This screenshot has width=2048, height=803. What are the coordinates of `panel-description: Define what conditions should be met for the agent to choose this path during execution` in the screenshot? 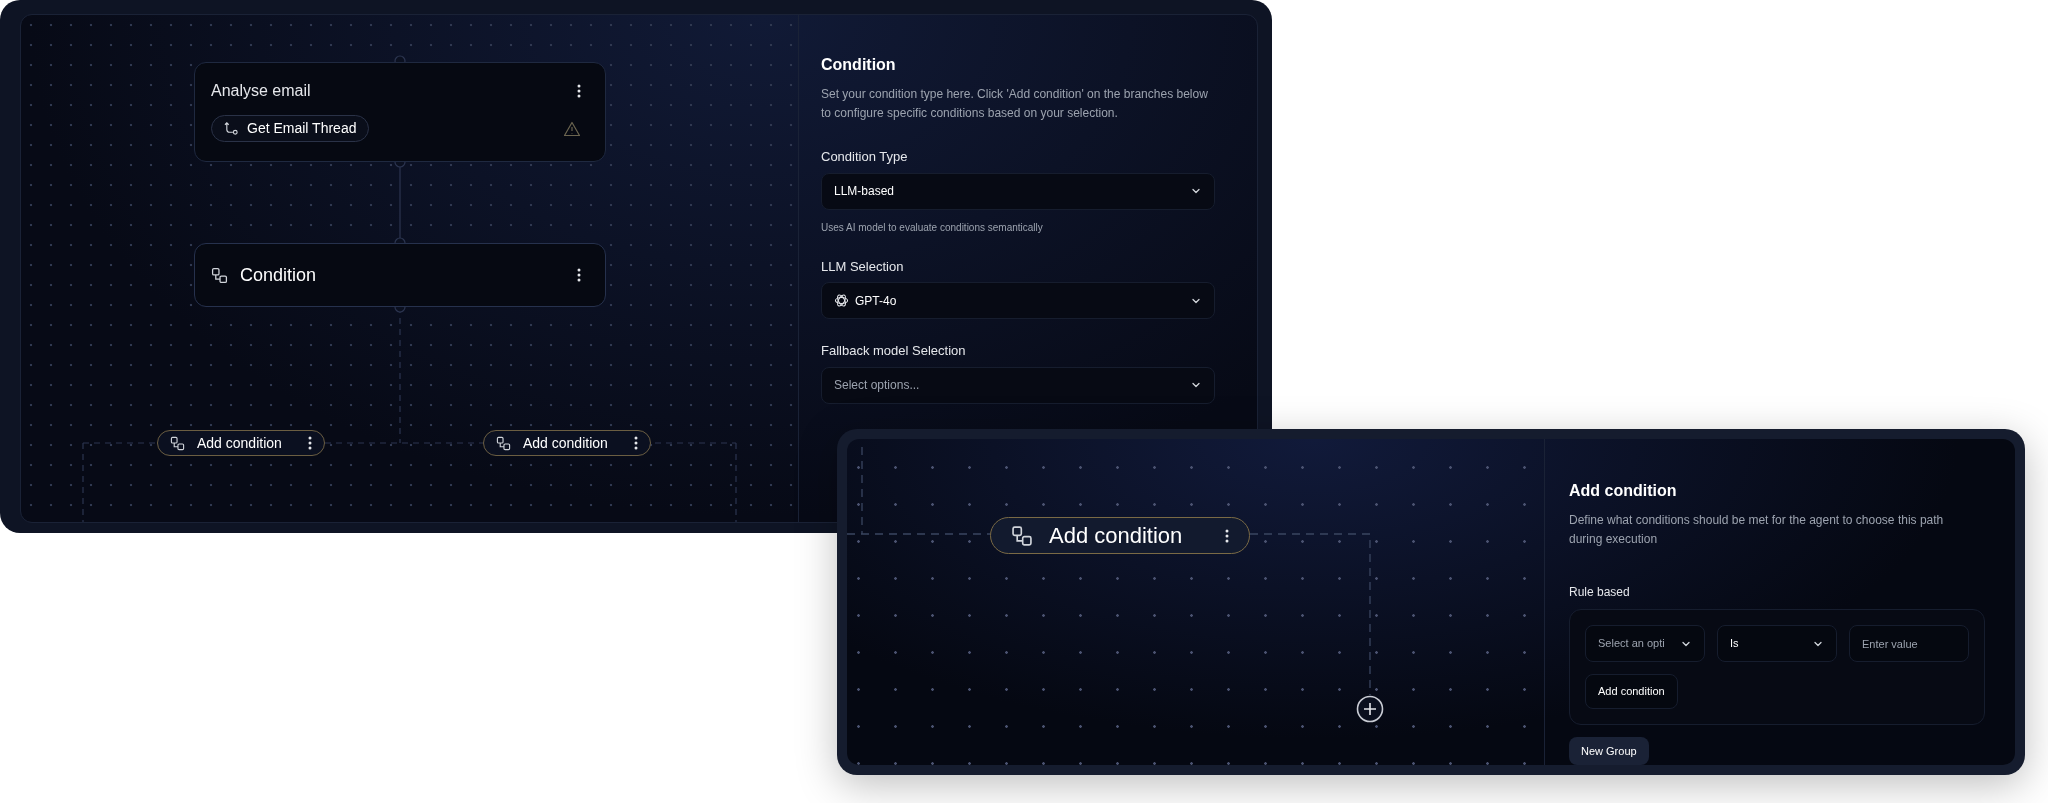 It's located at (1757, 530).